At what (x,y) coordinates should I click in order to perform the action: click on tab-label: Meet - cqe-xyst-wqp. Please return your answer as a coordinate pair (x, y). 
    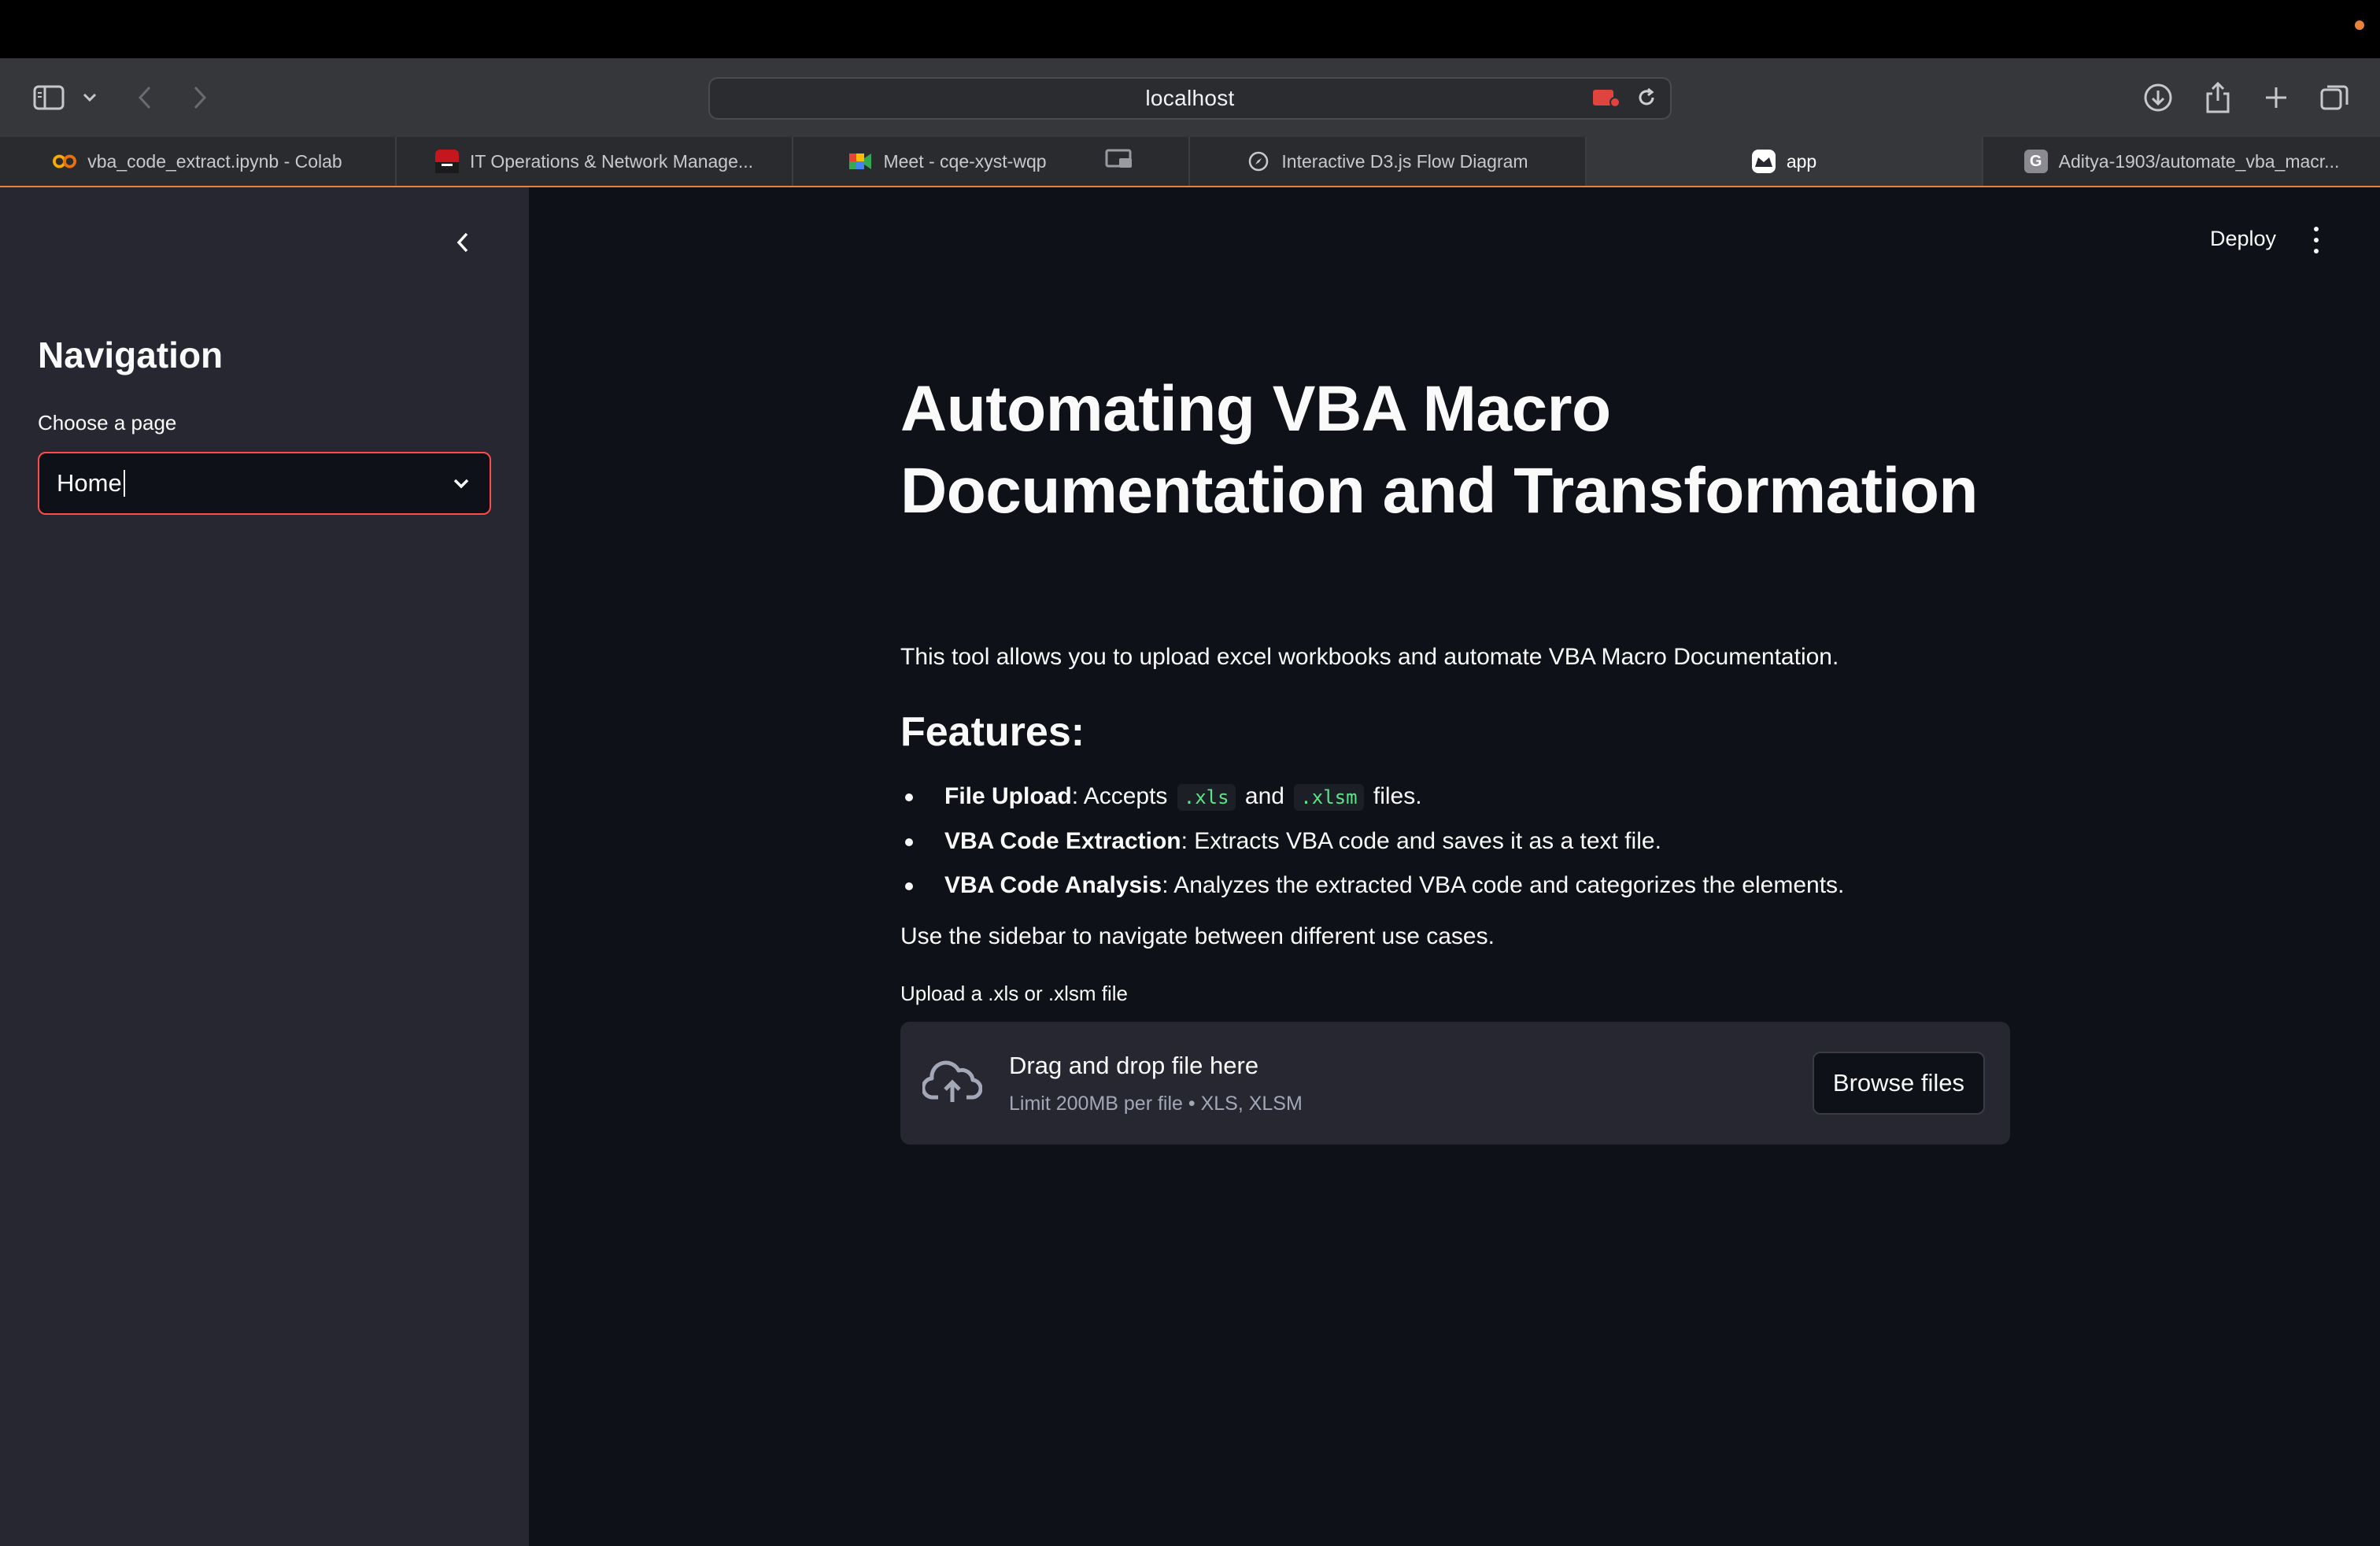
    Looking at the image, I should click on (965, 161).